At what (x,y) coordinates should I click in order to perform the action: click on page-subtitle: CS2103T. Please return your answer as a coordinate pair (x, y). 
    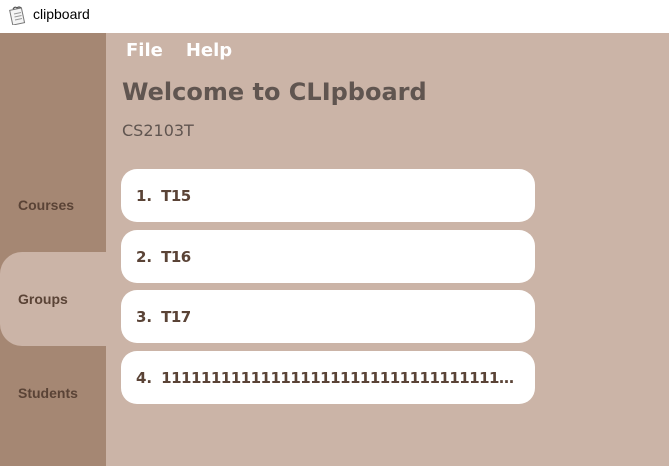
    Looking at the image, I should click on (158, 130).